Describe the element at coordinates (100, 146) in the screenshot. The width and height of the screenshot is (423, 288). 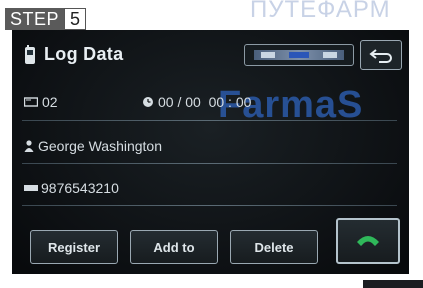
I see `contact-name: George Washington` at that location.